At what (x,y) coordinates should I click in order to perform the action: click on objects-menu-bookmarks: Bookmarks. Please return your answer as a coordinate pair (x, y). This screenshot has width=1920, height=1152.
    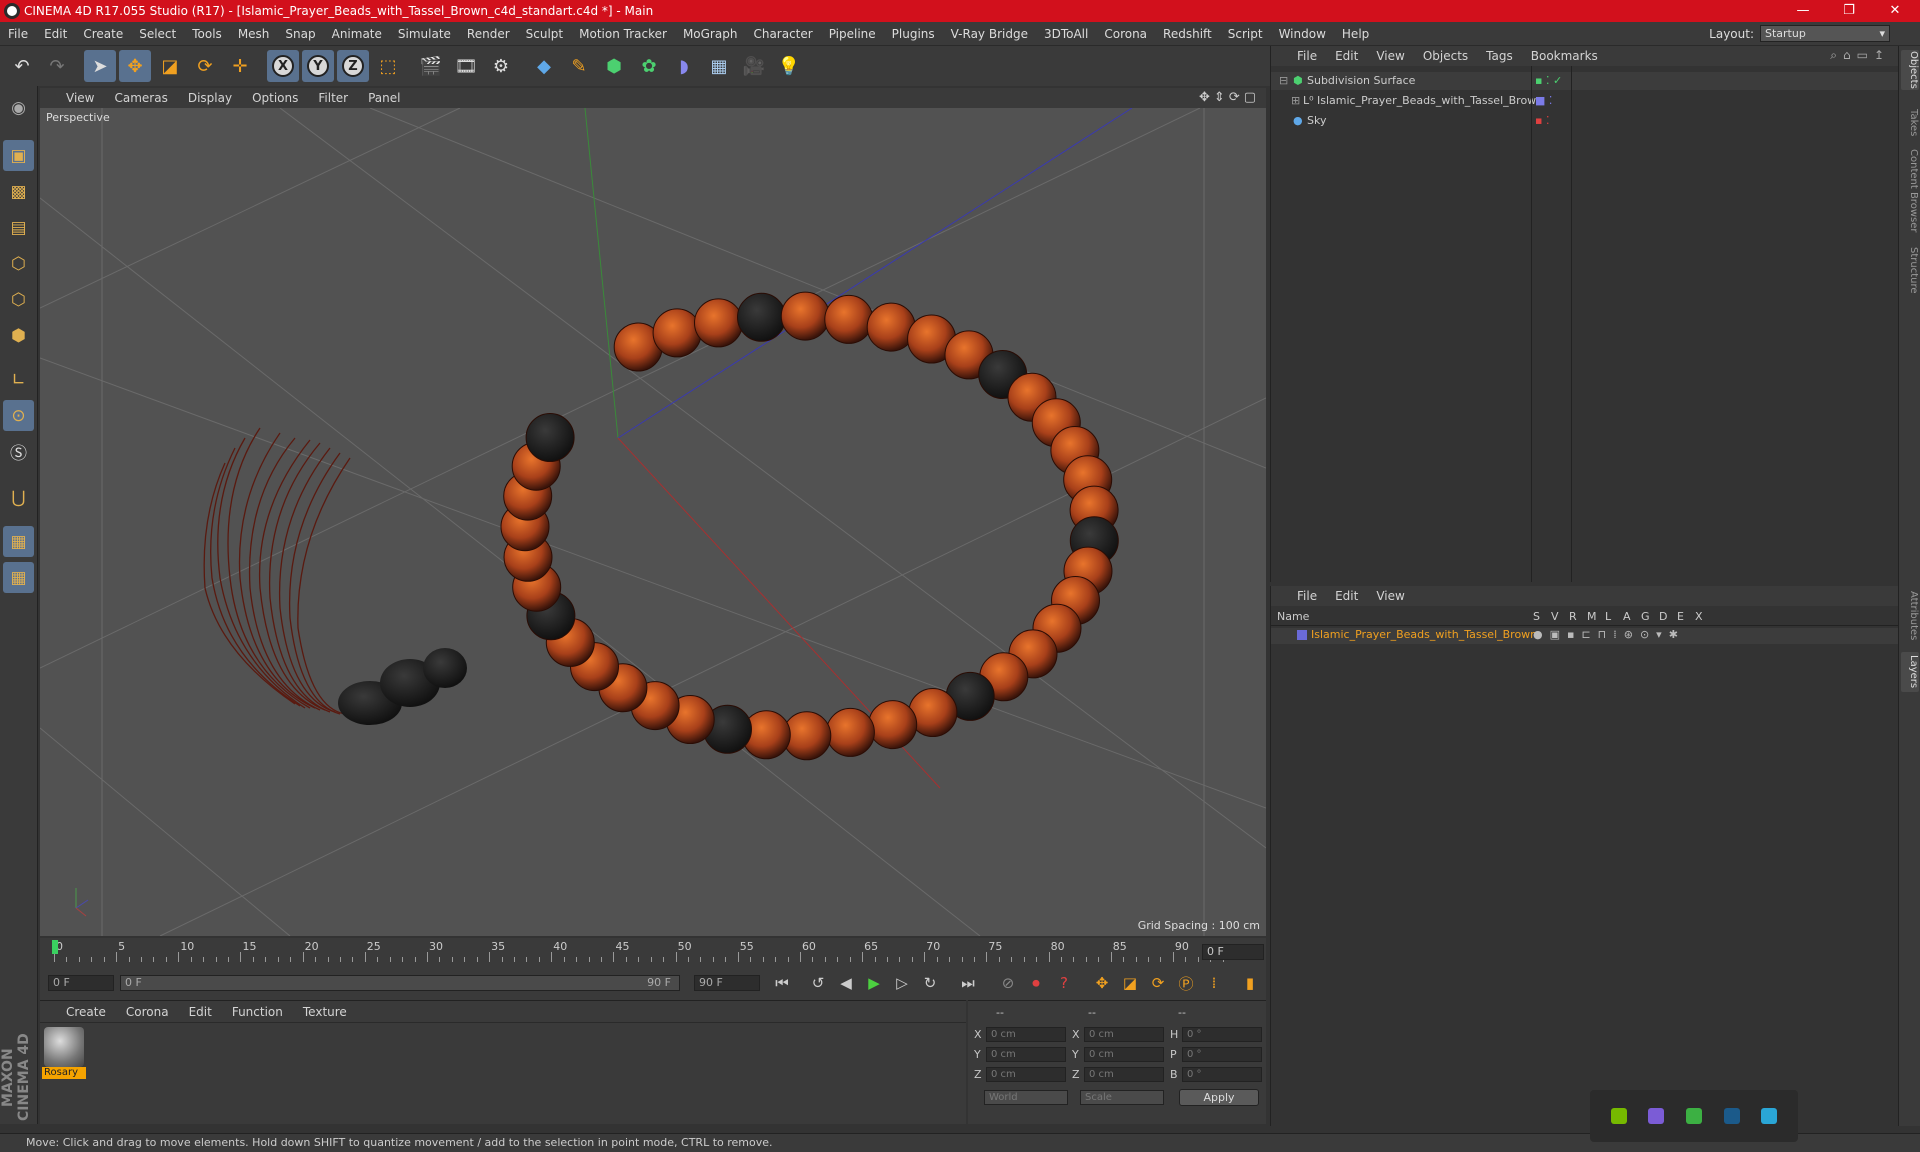
    Looking at the image, I should click on (1564, 56).